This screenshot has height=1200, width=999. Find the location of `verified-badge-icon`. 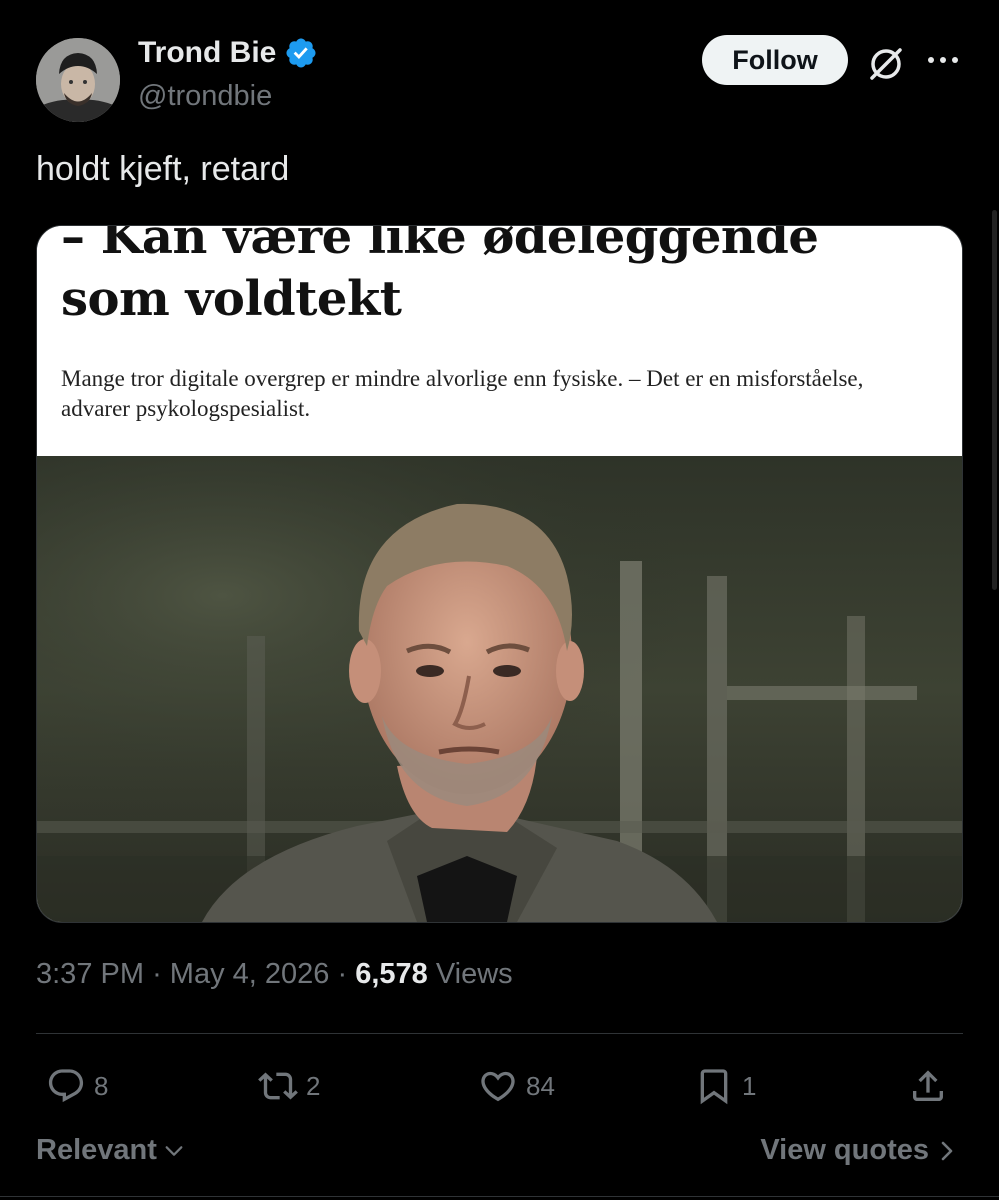

verified-badge-icon is located at coordinates (301, 53).